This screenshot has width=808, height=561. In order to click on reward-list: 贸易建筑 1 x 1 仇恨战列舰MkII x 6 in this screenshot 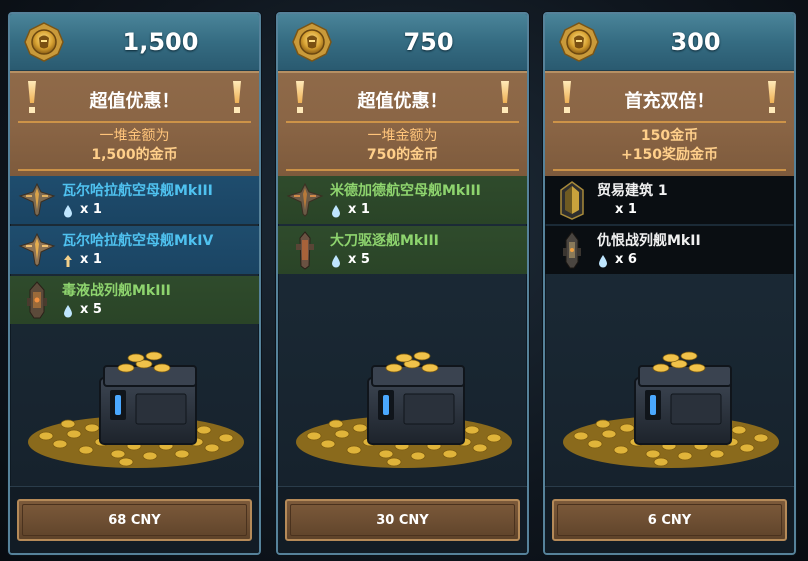, I will do `click(669, 226)`.